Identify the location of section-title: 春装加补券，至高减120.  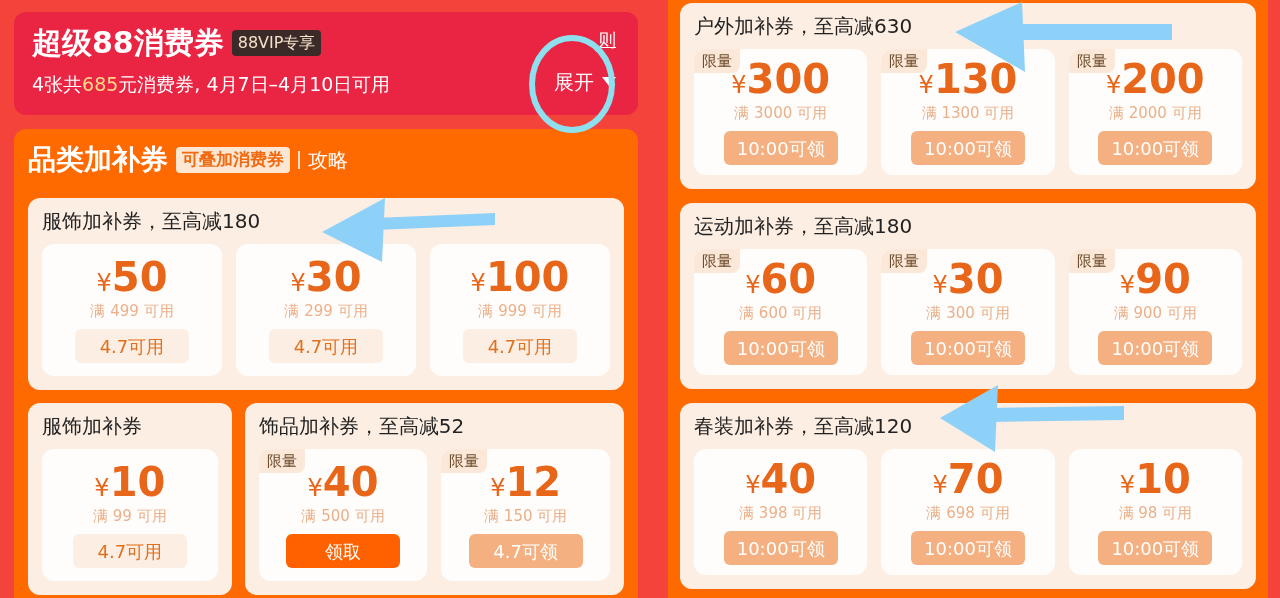
(803, 426).